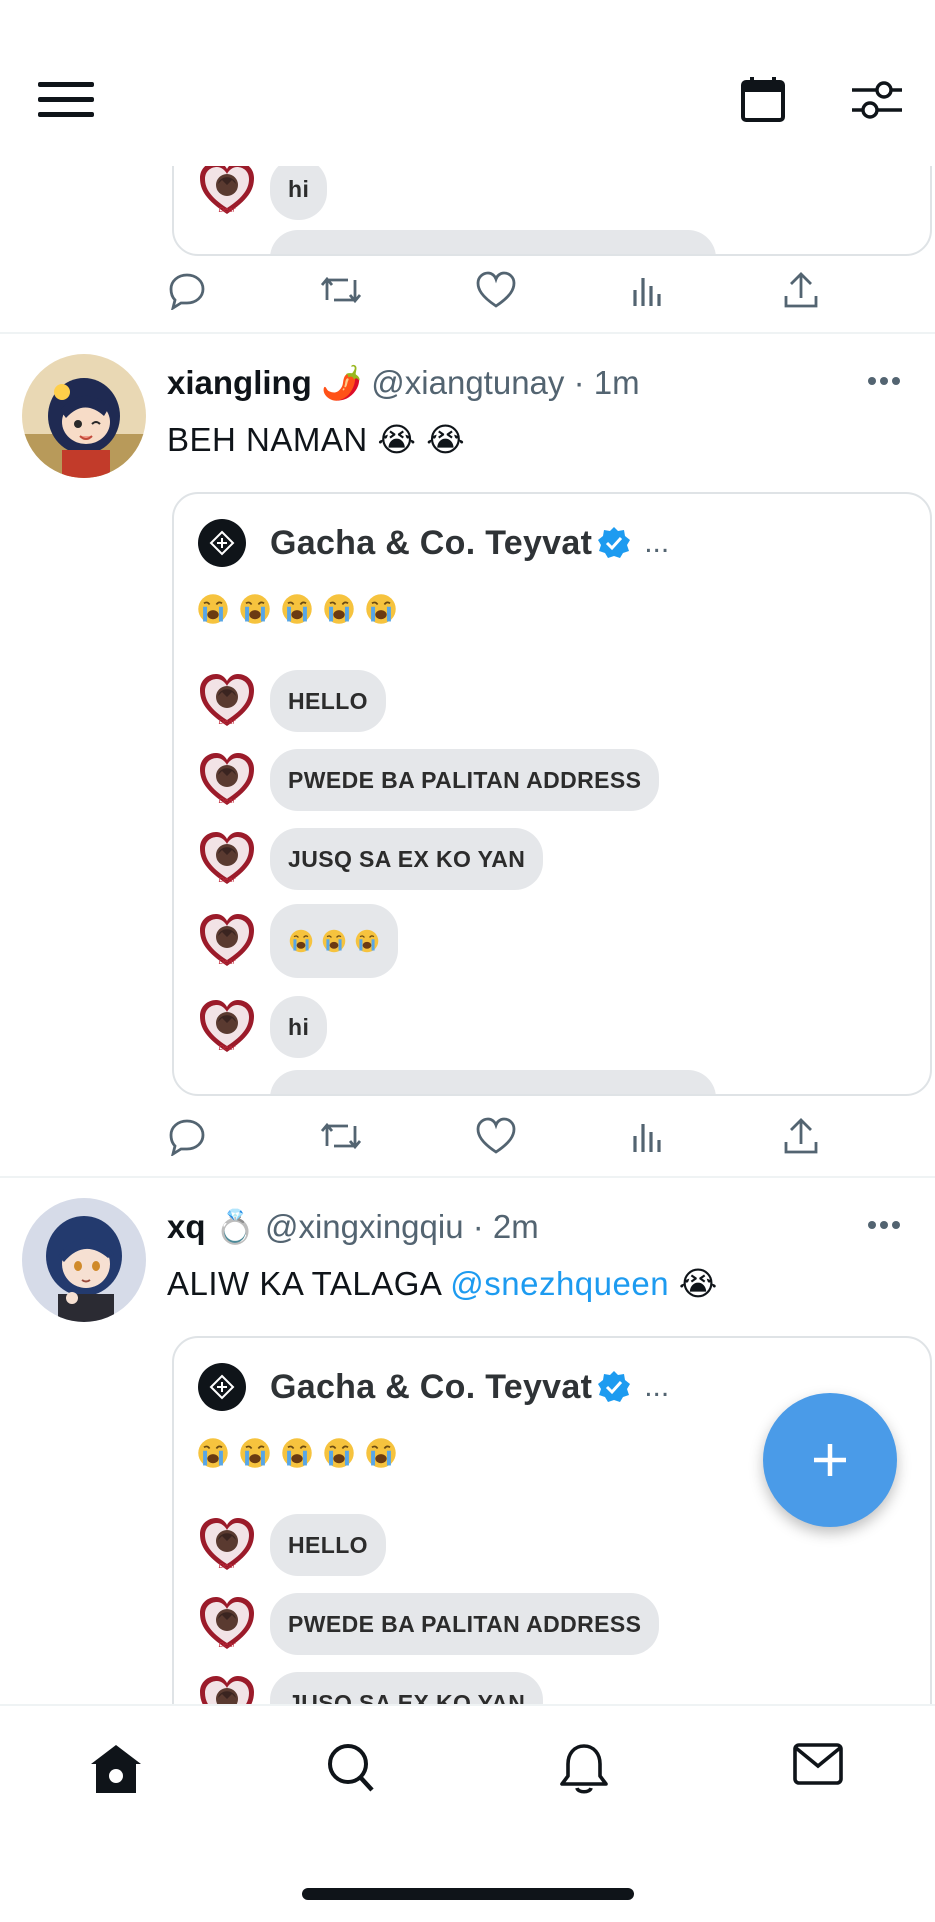 The height and width of the screenshot is (1922, 935). I want to click on tweet-text: ALIW KA TALAGA @snezhqueen 😭, so click(442, 1283).